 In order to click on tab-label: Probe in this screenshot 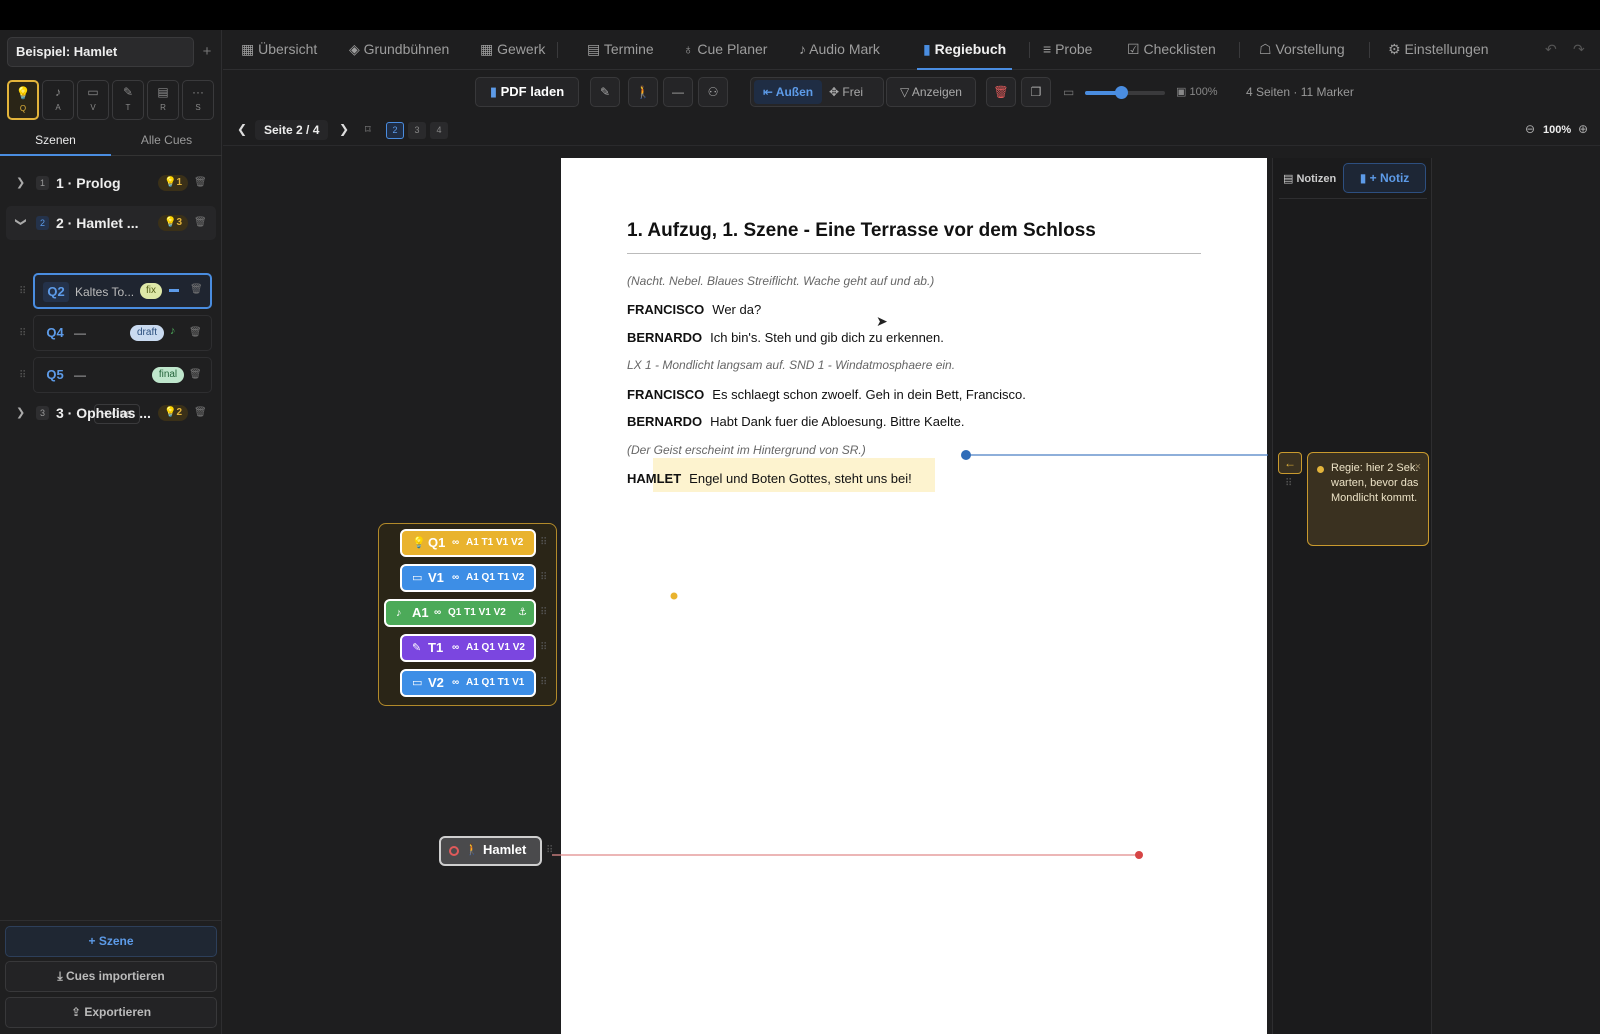, I will do `click(1074, 49)`.